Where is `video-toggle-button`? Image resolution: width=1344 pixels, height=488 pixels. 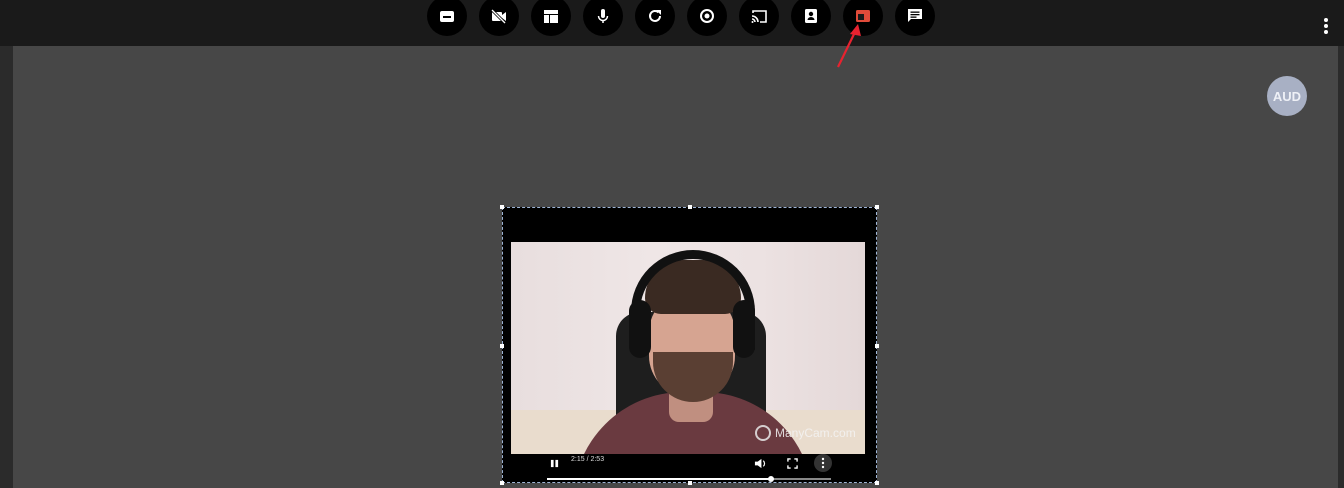 video-toggle-button is located at coordinates (499, 18).